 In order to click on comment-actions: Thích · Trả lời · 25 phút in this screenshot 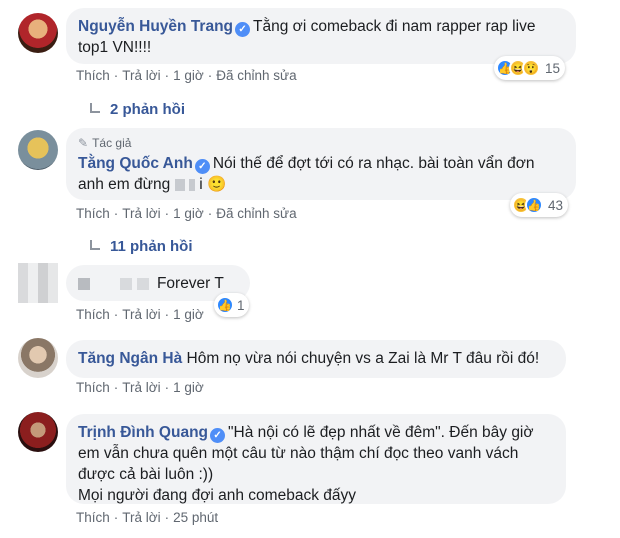, I will do `click(147, 517)`.